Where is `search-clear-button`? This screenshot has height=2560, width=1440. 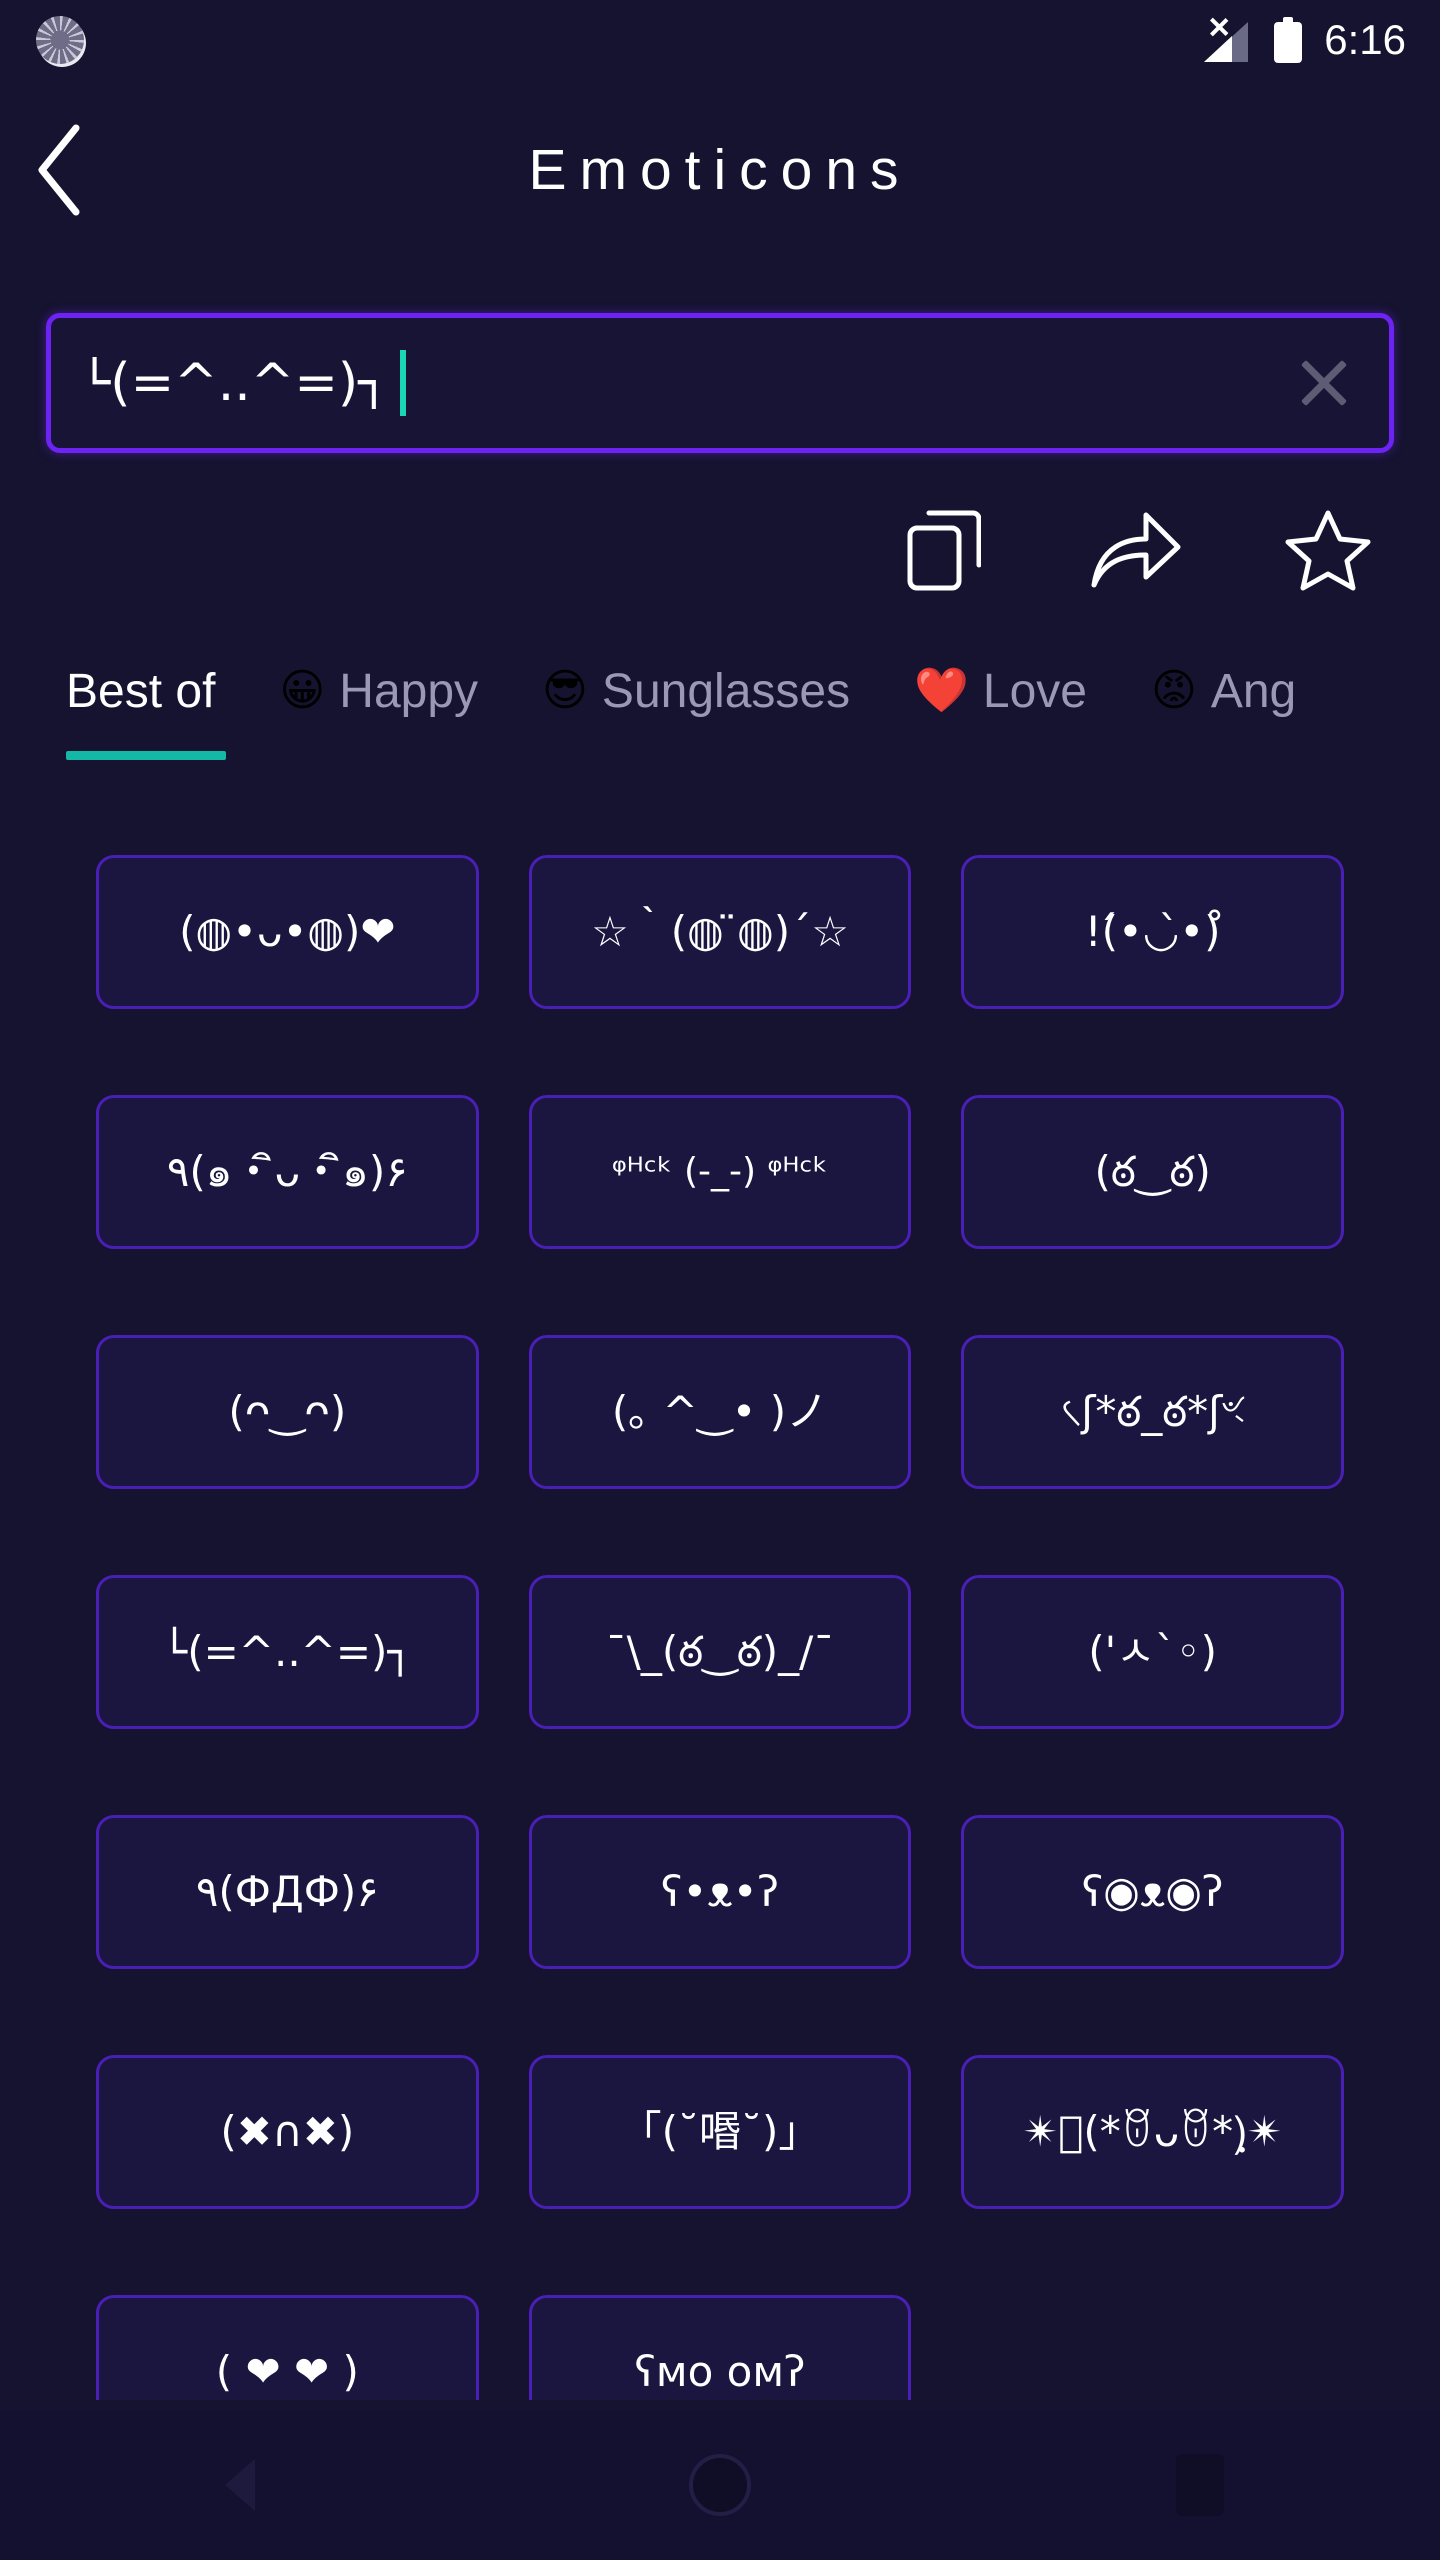 search-clear-button is located at coordinates (1324, 383).